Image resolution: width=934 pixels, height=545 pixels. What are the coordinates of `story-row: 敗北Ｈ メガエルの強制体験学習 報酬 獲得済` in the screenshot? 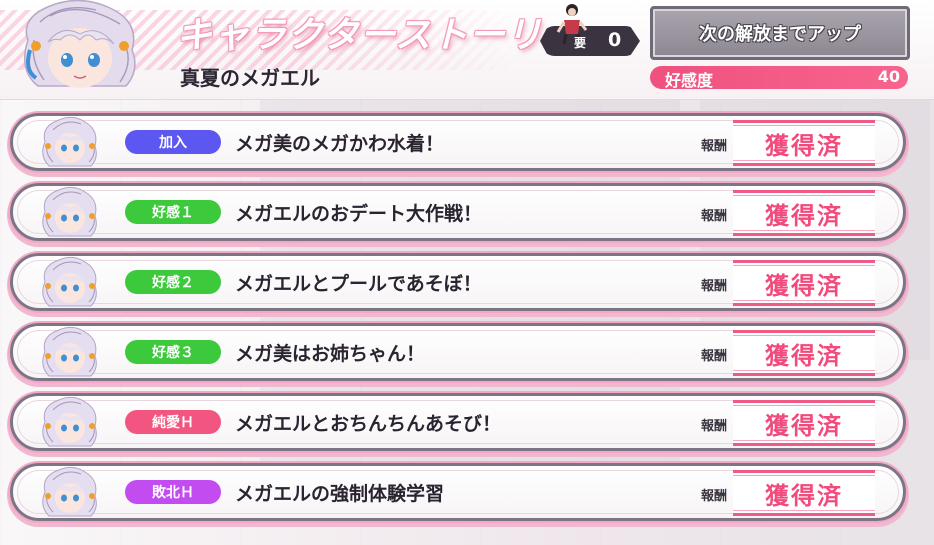 It's located at (458, 492).